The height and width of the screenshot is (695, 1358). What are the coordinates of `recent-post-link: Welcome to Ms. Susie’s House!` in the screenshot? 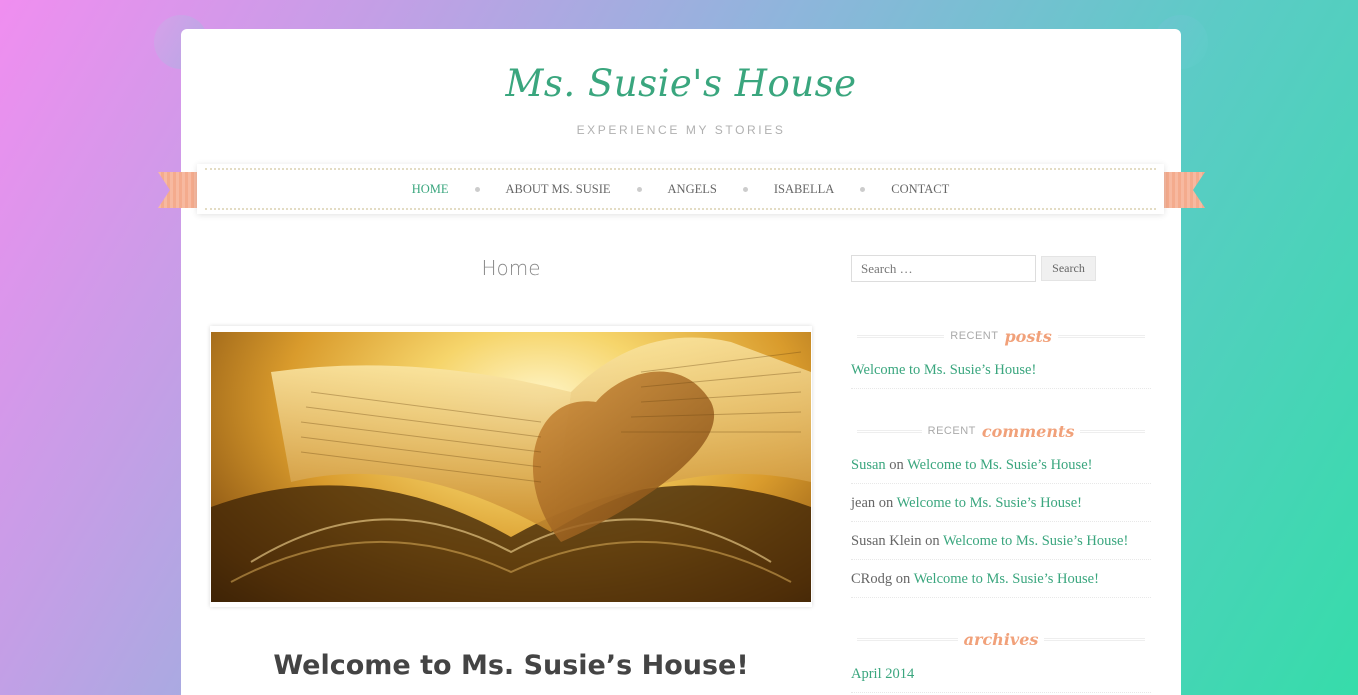 It's located at (943, 370).